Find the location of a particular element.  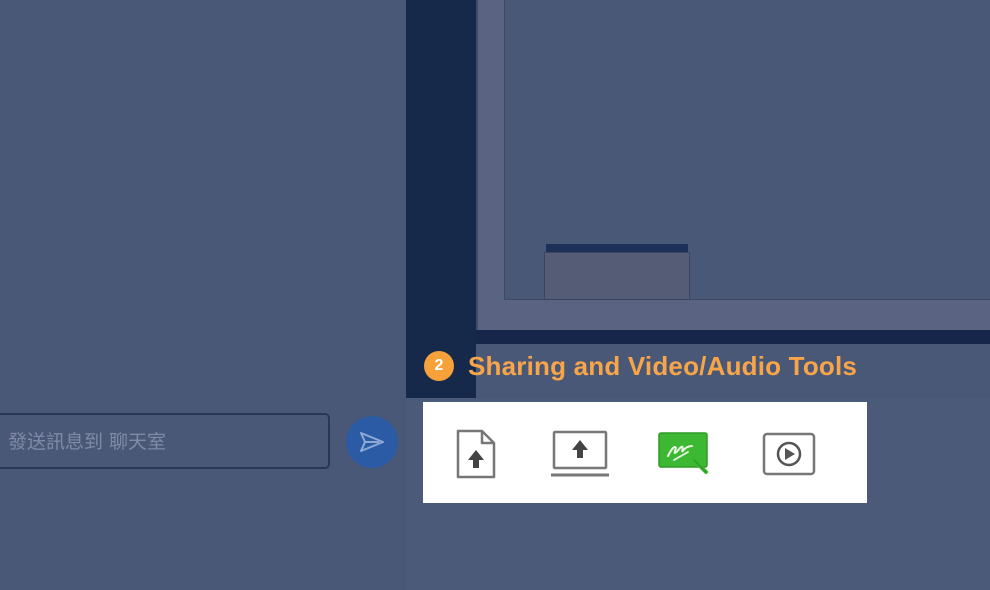

upload-file-button is located at coordinates (476, 454).